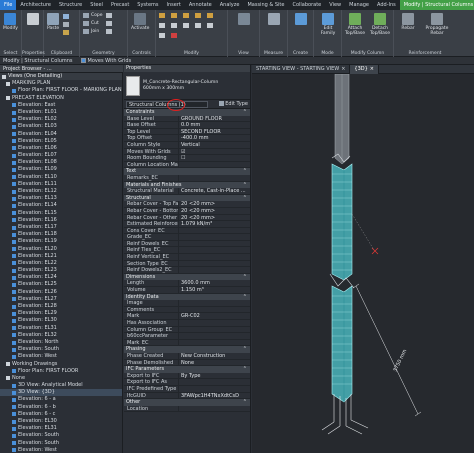 The image size is (474, 453). I want to click on property-row: Rebar Cover - Other Faces20 <20 mm>, so click(187, 218).